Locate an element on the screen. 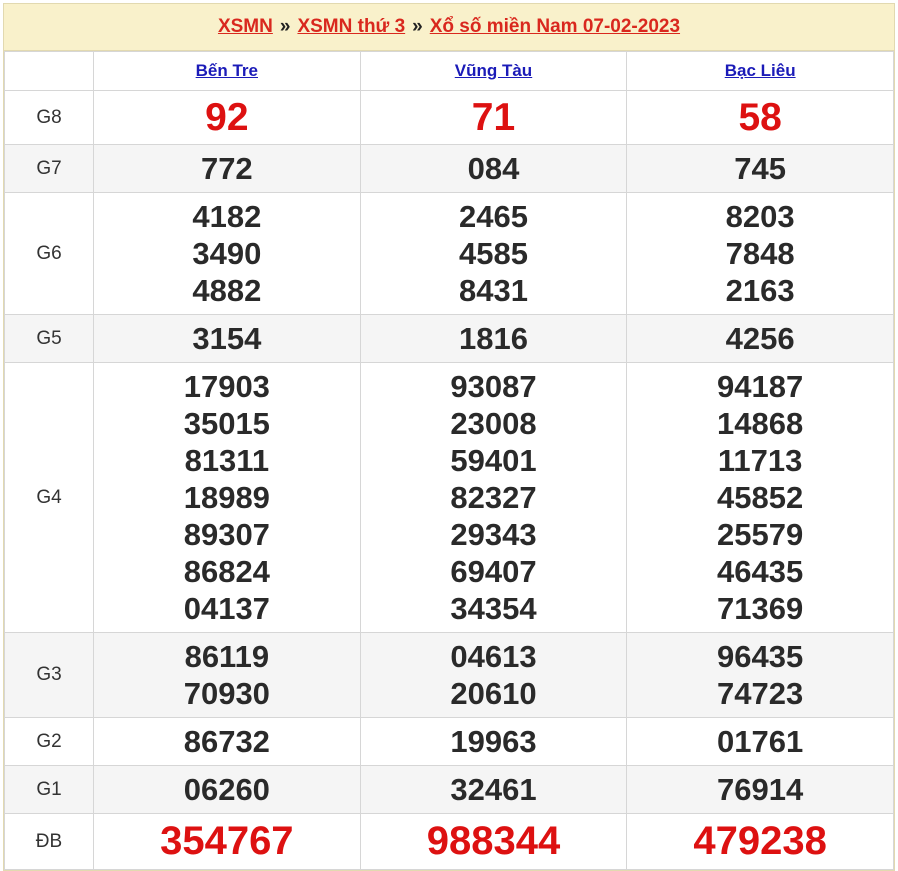 Image resolution: width=898 pixels, height=871 pixels. prize-cell: 8203 7848 2163 is located at coordinates (760, 253).